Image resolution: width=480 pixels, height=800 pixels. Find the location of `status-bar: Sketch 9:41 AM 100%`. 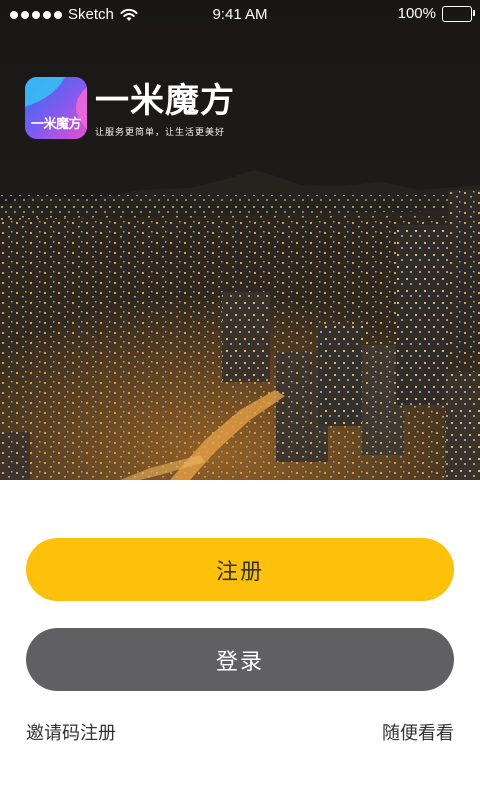

status-bar: Sketch 9:41 AM 100% is located at coordinates (240, 15).